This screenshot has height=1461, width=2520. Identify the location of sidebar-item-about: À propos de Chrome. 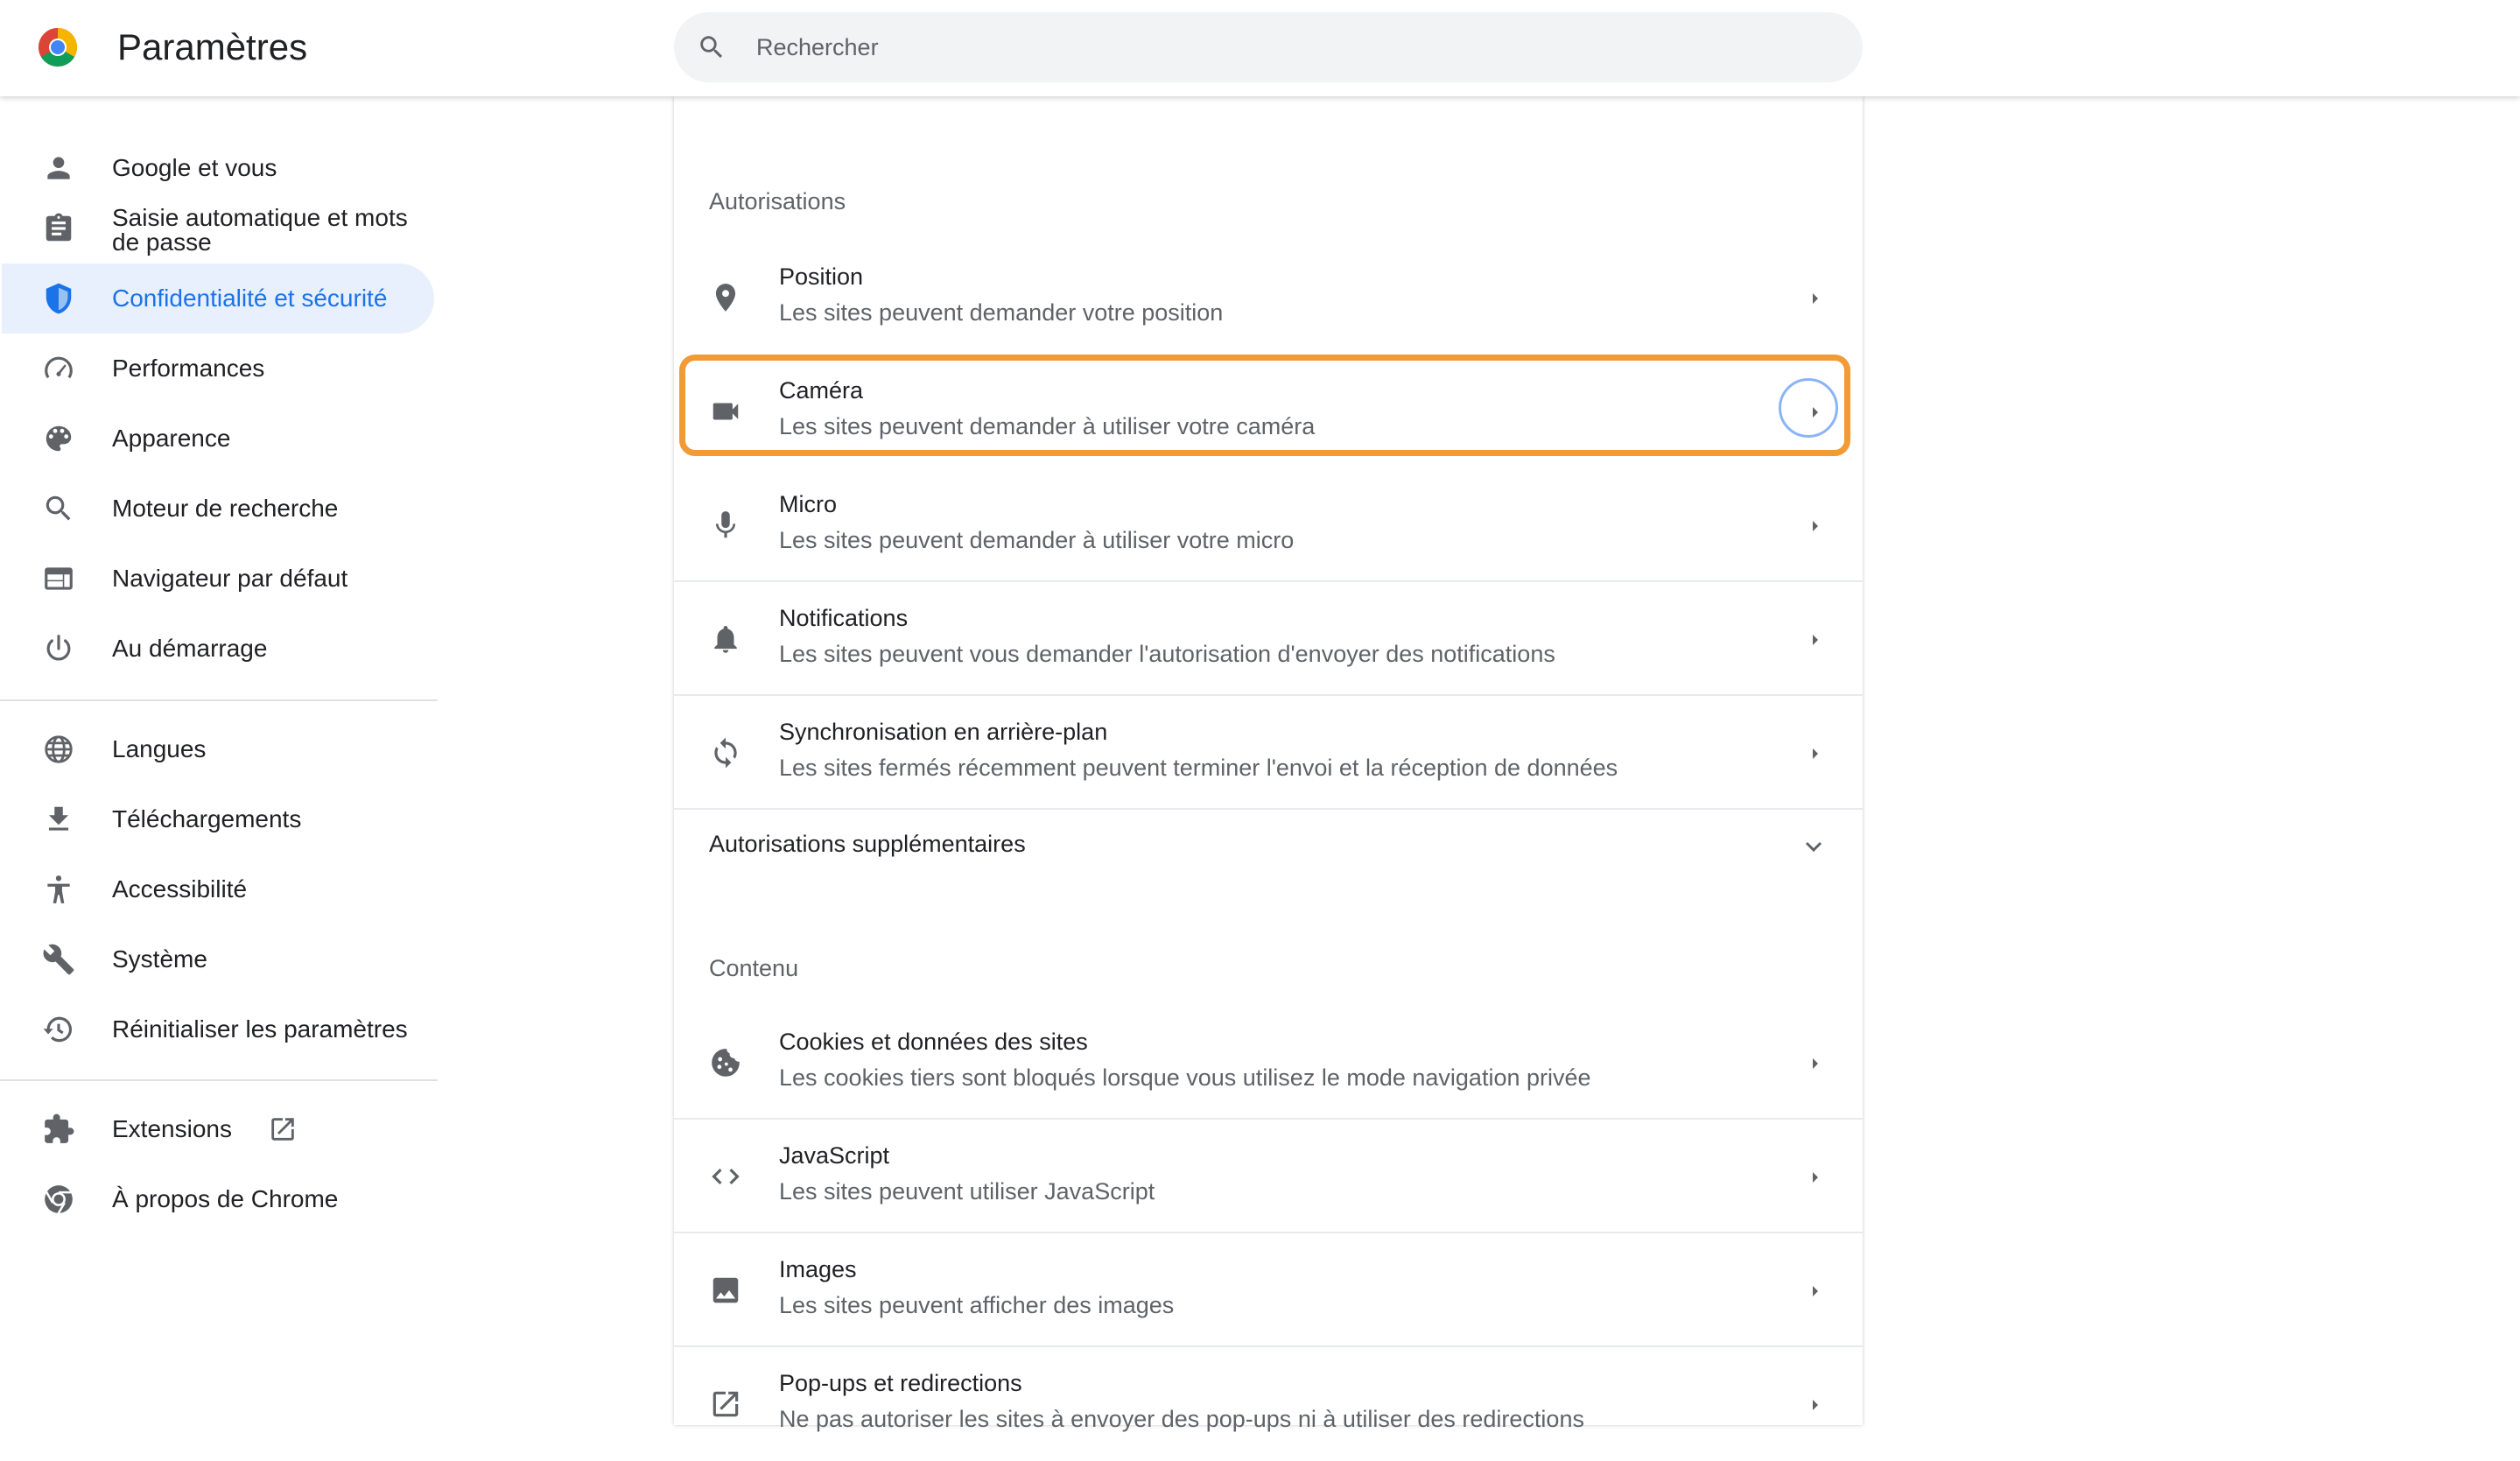
(217, 1199).